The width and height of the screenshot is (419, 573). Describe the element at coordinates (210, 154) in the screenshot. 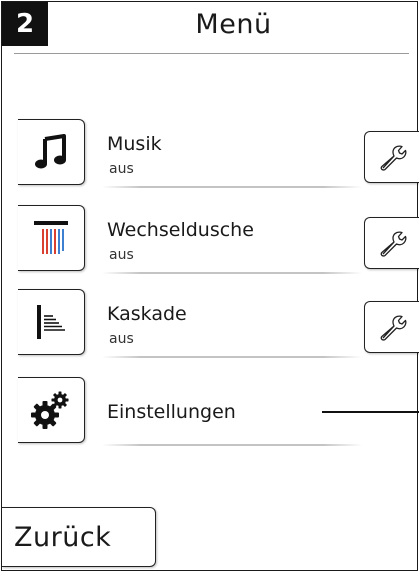

I see `menu-item-musik: Musik aus` at that location.